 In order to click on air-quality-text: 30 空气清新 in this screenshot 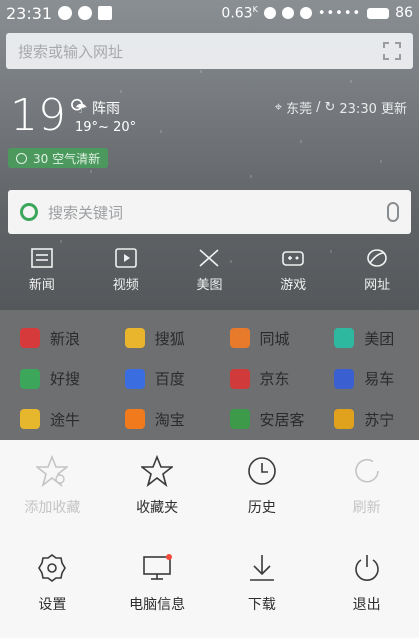, I will do `click(67, 158)`.